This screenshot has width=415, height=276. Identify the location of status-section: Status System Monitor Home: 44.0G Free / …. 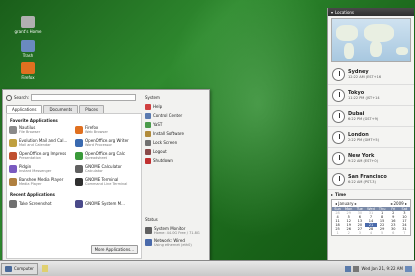
(177, 232).